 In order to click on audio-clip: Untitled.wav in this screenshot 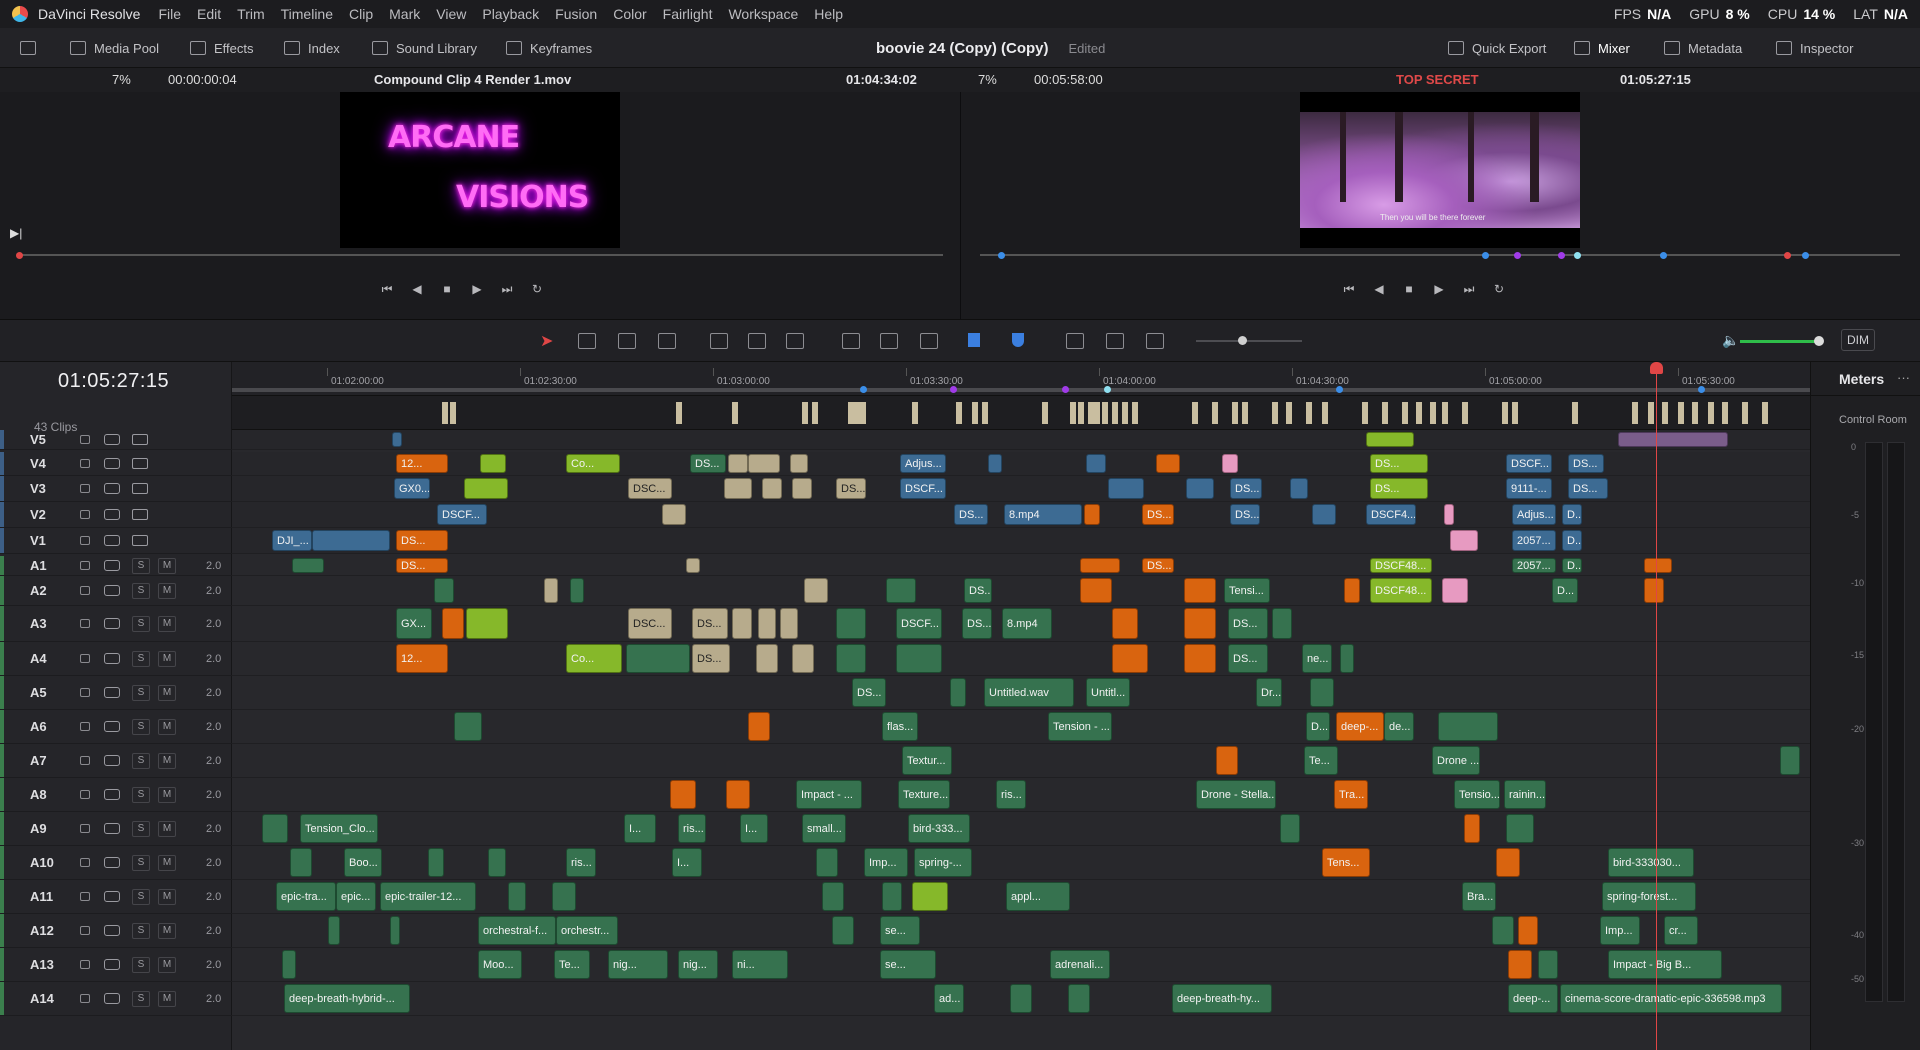, I will do `click(1029, 692)`.